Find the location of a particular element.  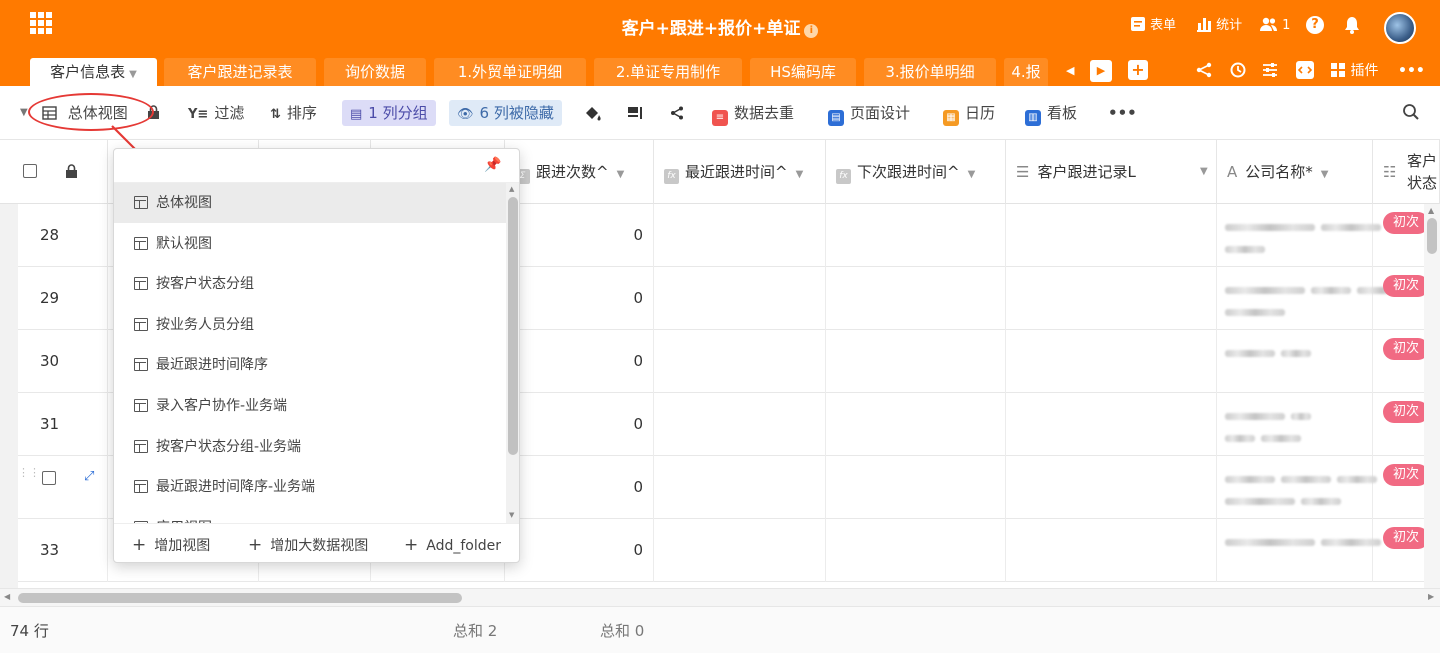

vertical-scrollbar: ▲ is located at coordinates (1432, 396).